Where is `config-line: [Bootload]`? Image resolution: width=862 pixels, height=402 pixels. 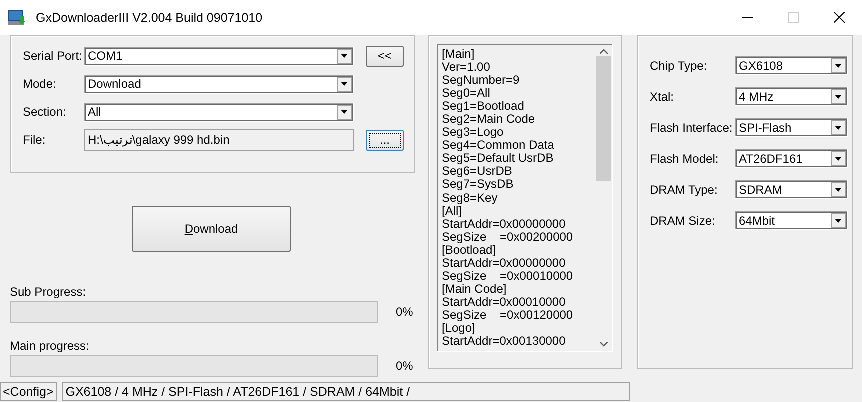
config-line: [Bootload] is located at coordinates (469, 250).